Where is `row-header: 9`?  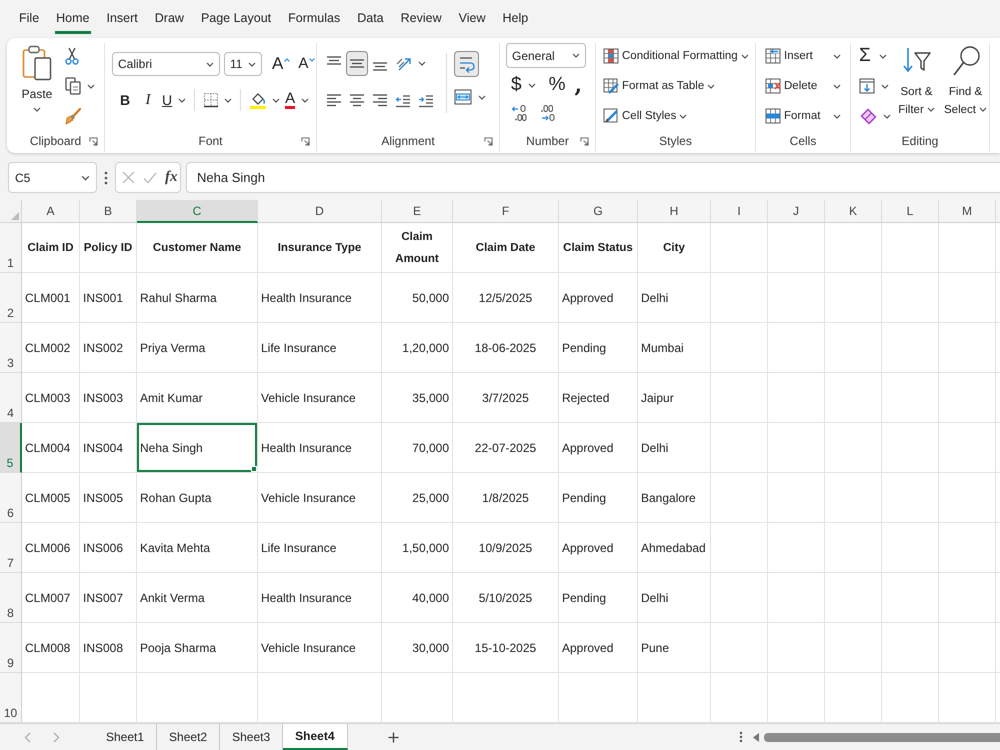 row-header: 9 is located at coordinates (11, 648).